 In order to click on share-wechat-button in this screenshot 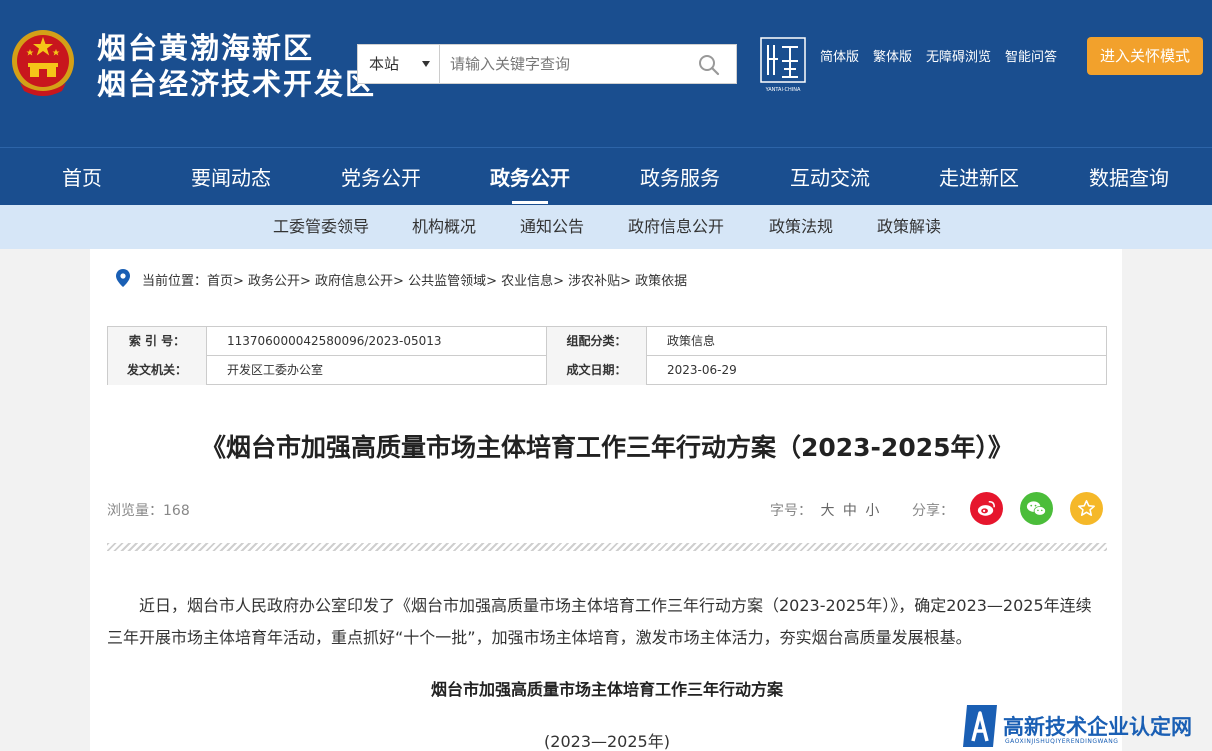, I will do `click(1036, 508)`.